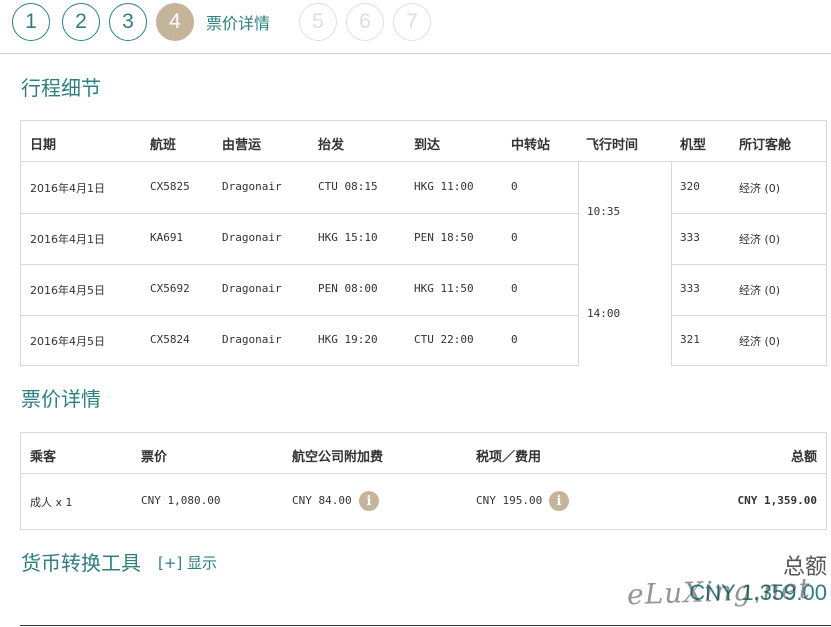 The height and width of the screenshot is (627, 831). Describe the element at coordinates (170, 339) in the screenshot. I see `flight-link: CX5824` at that location.